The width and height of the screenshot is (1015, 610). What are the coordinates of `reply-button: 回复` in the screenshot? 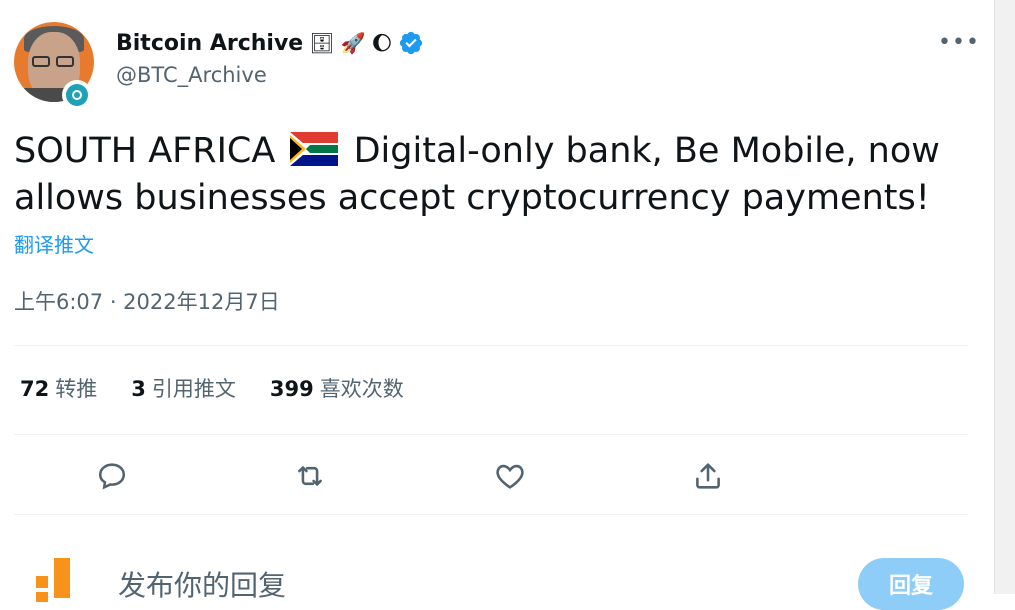 It's located at (911, 584).